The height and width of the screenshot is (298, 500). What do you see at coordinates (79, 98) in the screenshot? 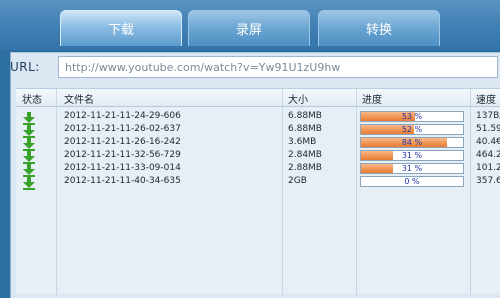
I see `header-filename: 文件名` at bounding box center [79, 98].